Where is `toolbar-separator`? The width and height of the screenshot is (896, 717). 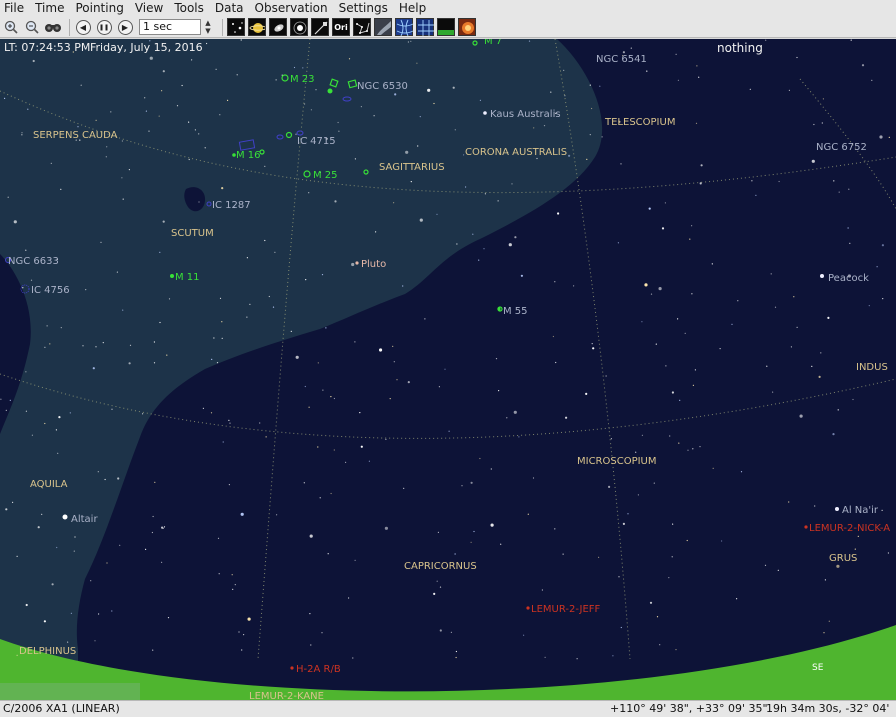 toolbar-separator is located at coordinates (69, 27).